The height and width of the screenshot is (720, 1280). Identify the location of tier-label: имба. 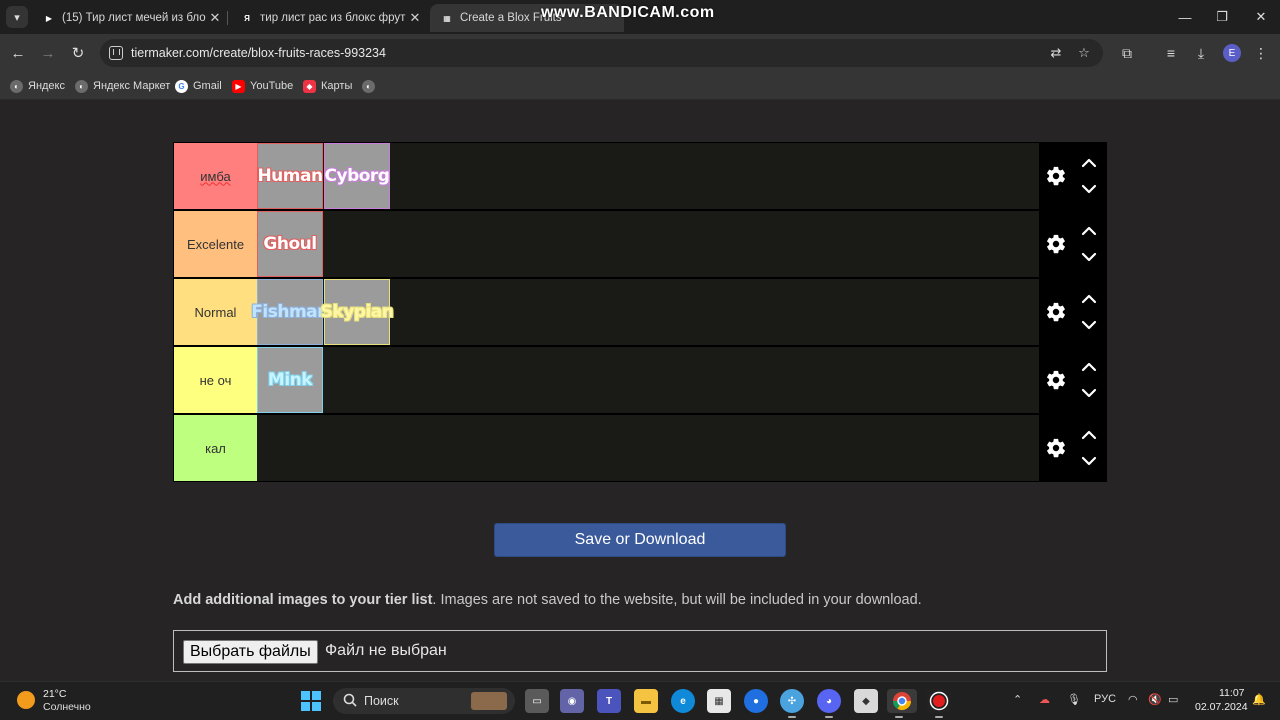
(215, 176).